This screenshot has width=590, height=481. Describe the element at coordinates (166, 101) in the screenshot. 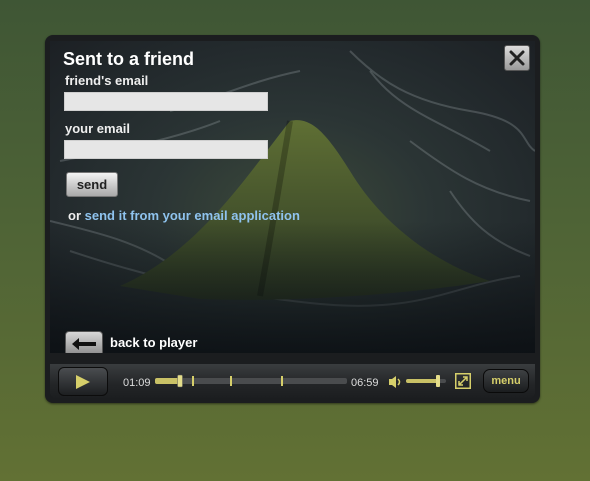

I see `friend-email-field` at that location.